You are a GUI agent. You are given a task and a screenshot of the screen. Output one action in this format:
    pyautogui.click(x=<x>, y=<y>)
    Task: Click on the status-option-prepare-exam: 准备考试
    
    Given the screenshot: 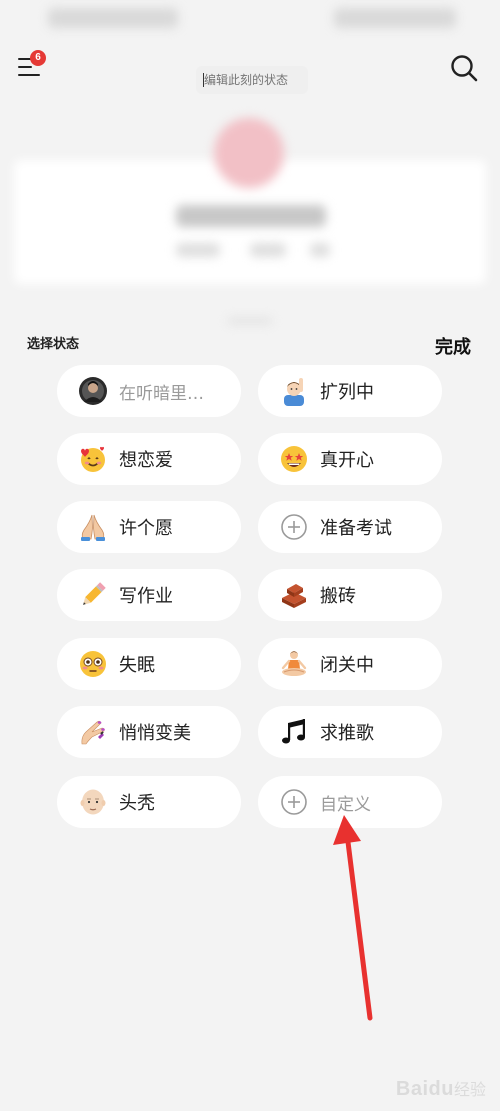 What is the action you would take?
    pyautogui.click(x=350, y=527)
    